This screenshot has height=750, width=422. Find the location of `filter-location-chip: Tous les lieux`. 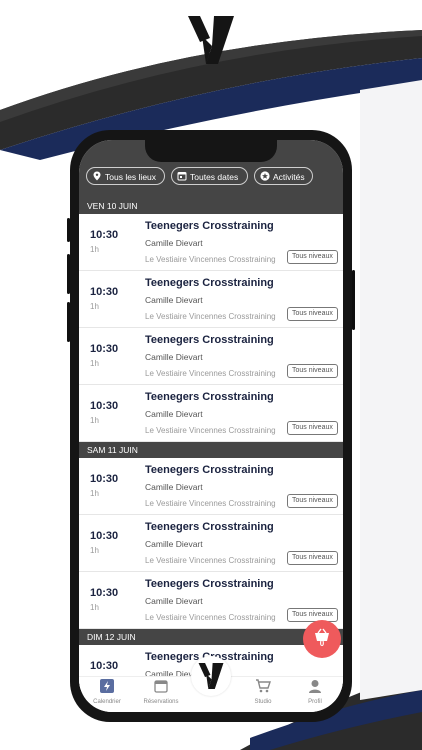

filter-location-chip: Tous les lieux is located at coordinates (125, 176).